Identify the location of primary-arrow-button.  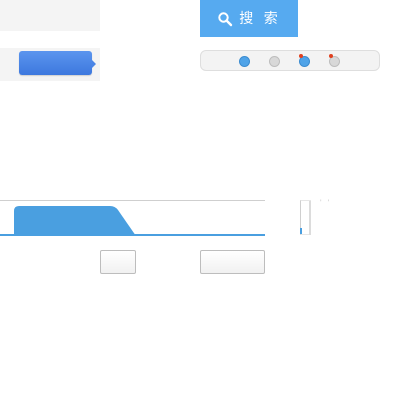
(57, 63).